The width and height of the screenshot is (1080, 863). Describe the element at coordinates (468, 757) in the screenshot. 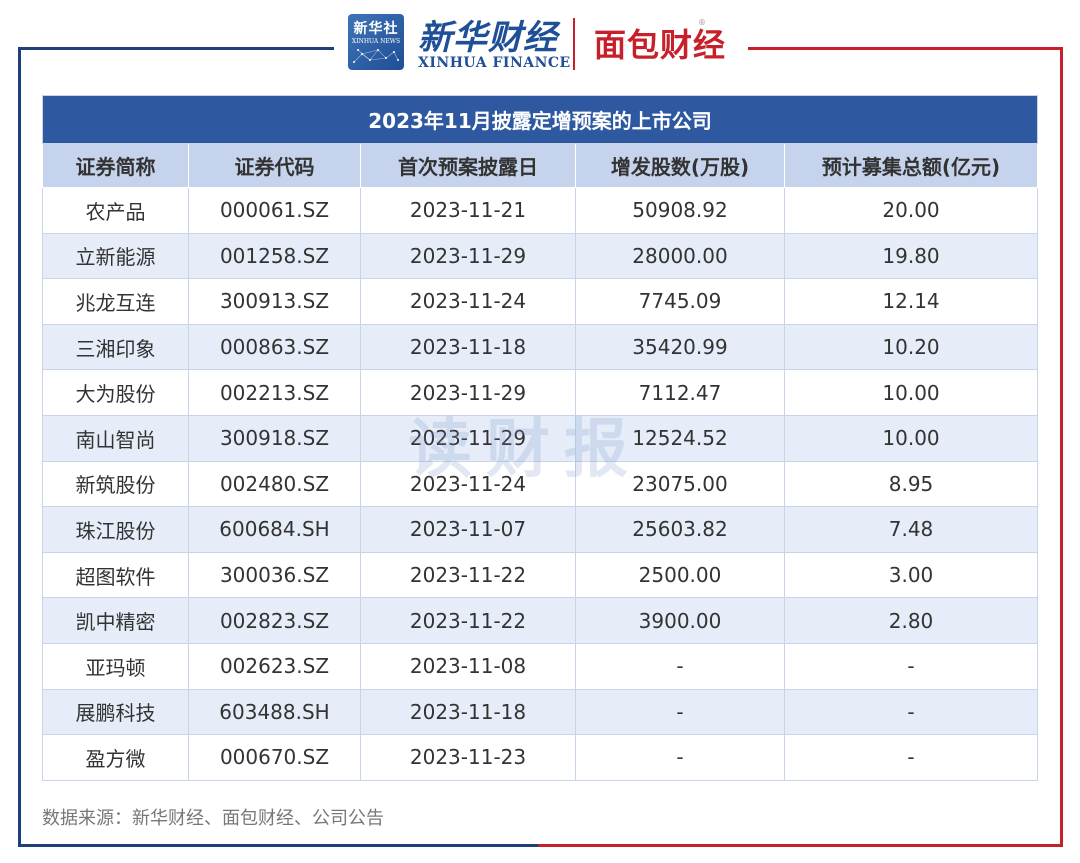

I see `table-cell: 2023-11-23` at that location.